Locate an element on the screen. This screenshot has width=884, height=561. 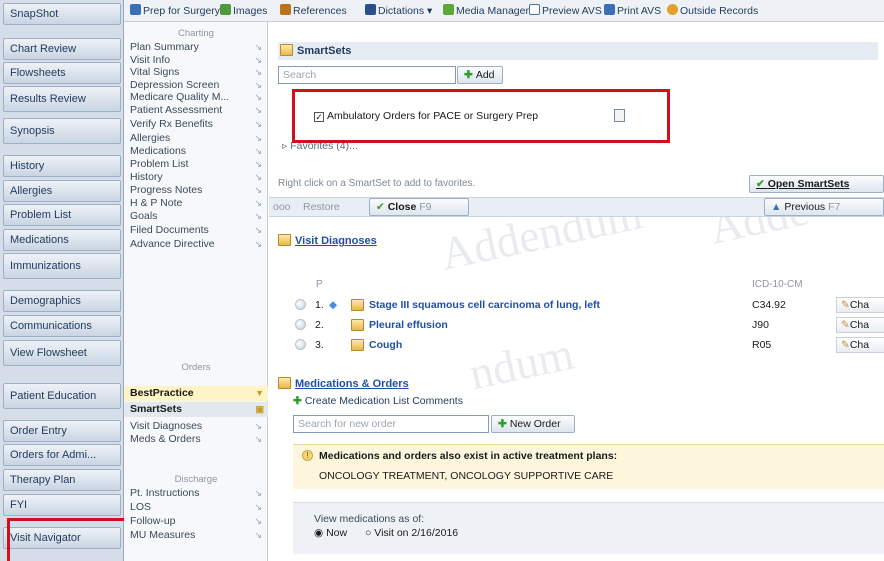
radio-selected-icon: ◉ is located at coordinates (320, 533).